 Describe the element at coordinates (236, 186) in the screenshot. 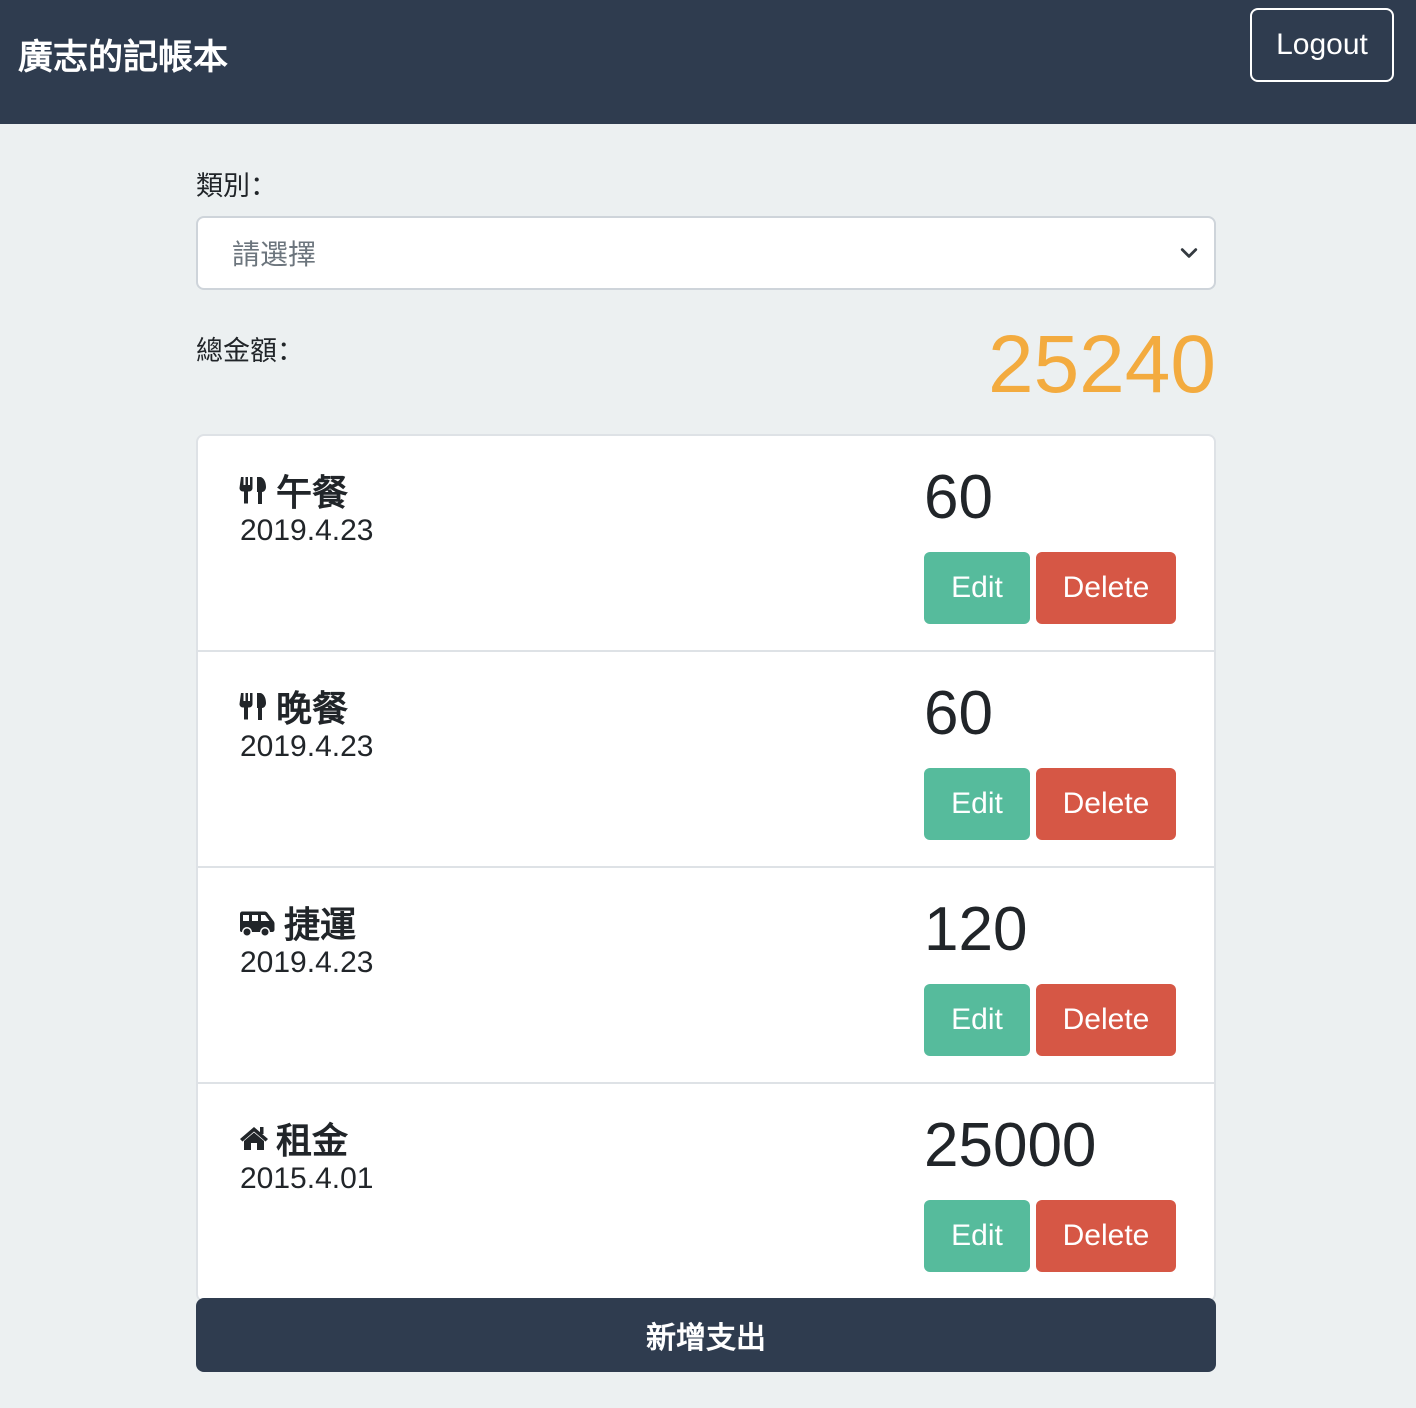

I see `category-label: 類別：` at that location.